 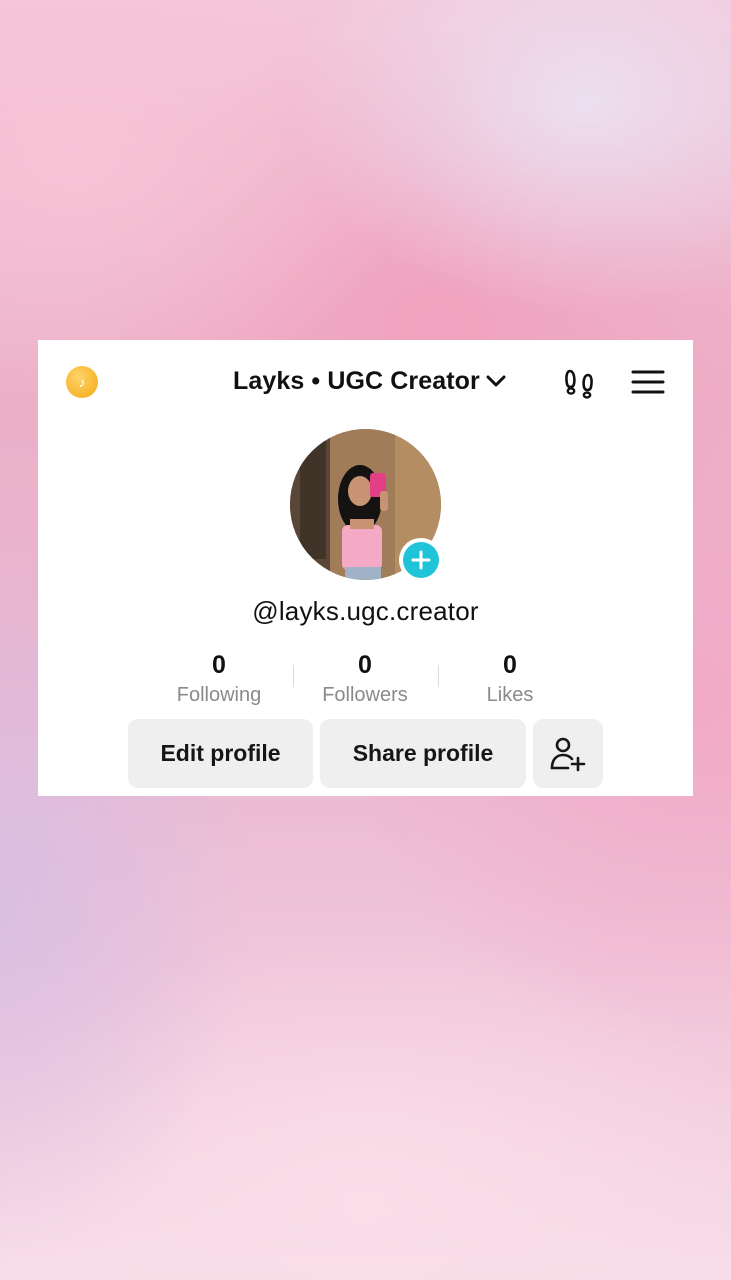 What do you see at coordinates (365, 611) in the screenshot?
I see `username: @layks.ugc.creator` at bounding box center [365, 611].